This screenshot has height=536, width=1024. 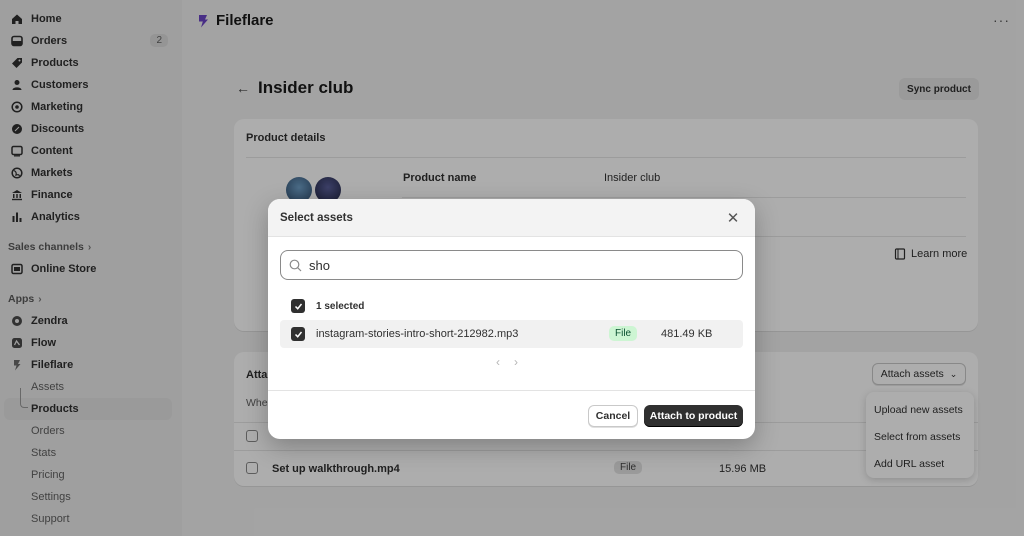 I want to click on chevron-right-icon: ›, so click(x=516, y=362).